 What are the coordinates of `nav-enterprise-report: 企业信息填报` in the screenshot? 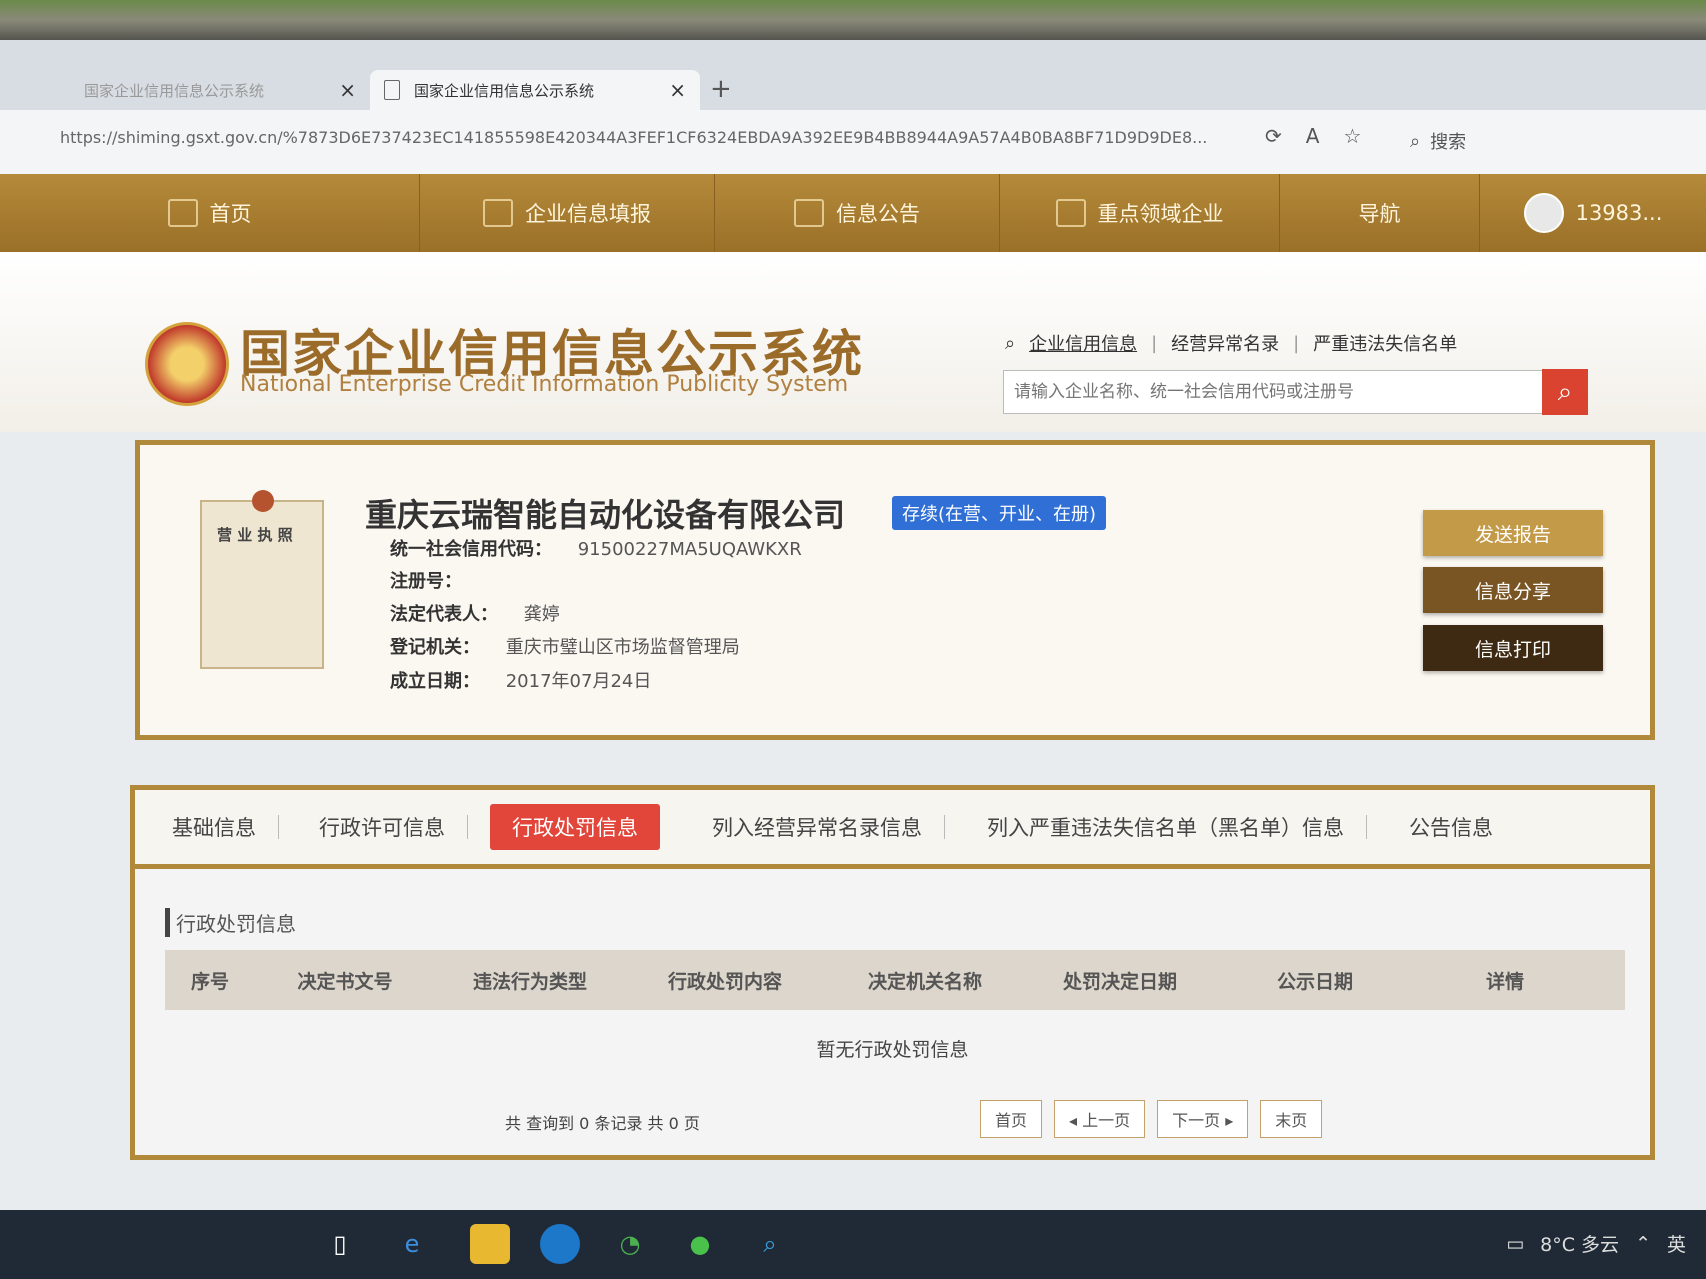 It's located at (567, 213).